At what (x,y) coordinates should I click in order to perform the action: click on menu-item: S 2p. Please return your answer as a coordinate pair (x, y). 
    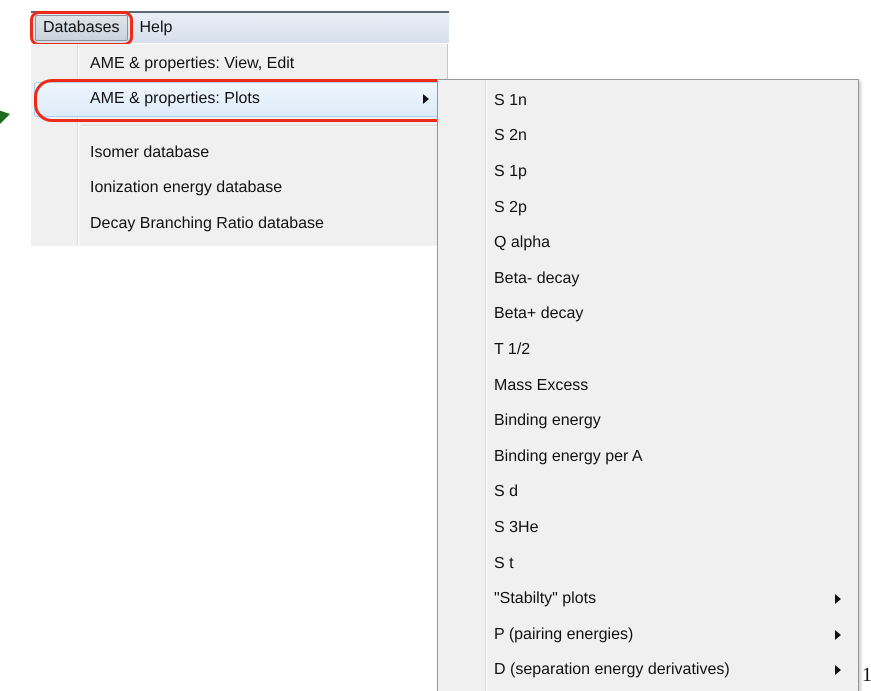
    Looking at the image, I should click on (648, 208).